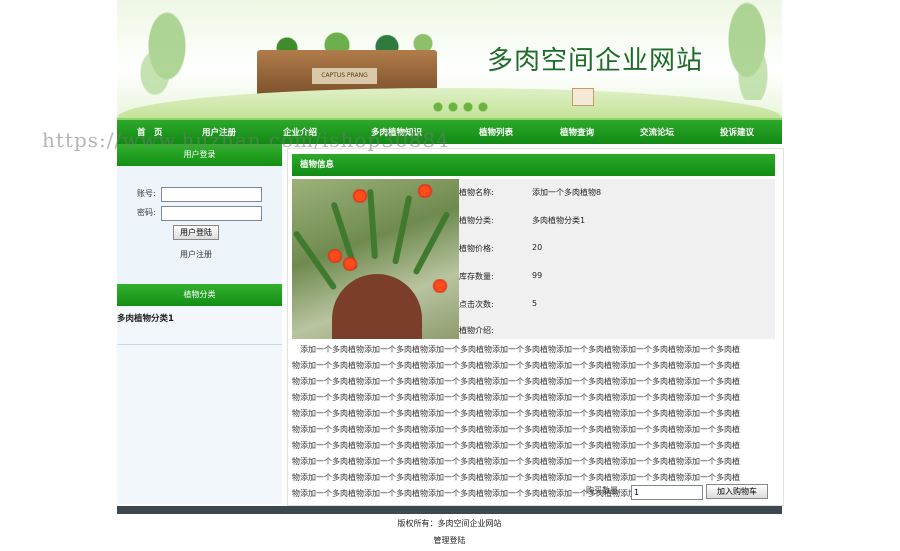  Describe the element at coordinates (747, 50) in the screenshot. I see `decor-plant-right` at that location.